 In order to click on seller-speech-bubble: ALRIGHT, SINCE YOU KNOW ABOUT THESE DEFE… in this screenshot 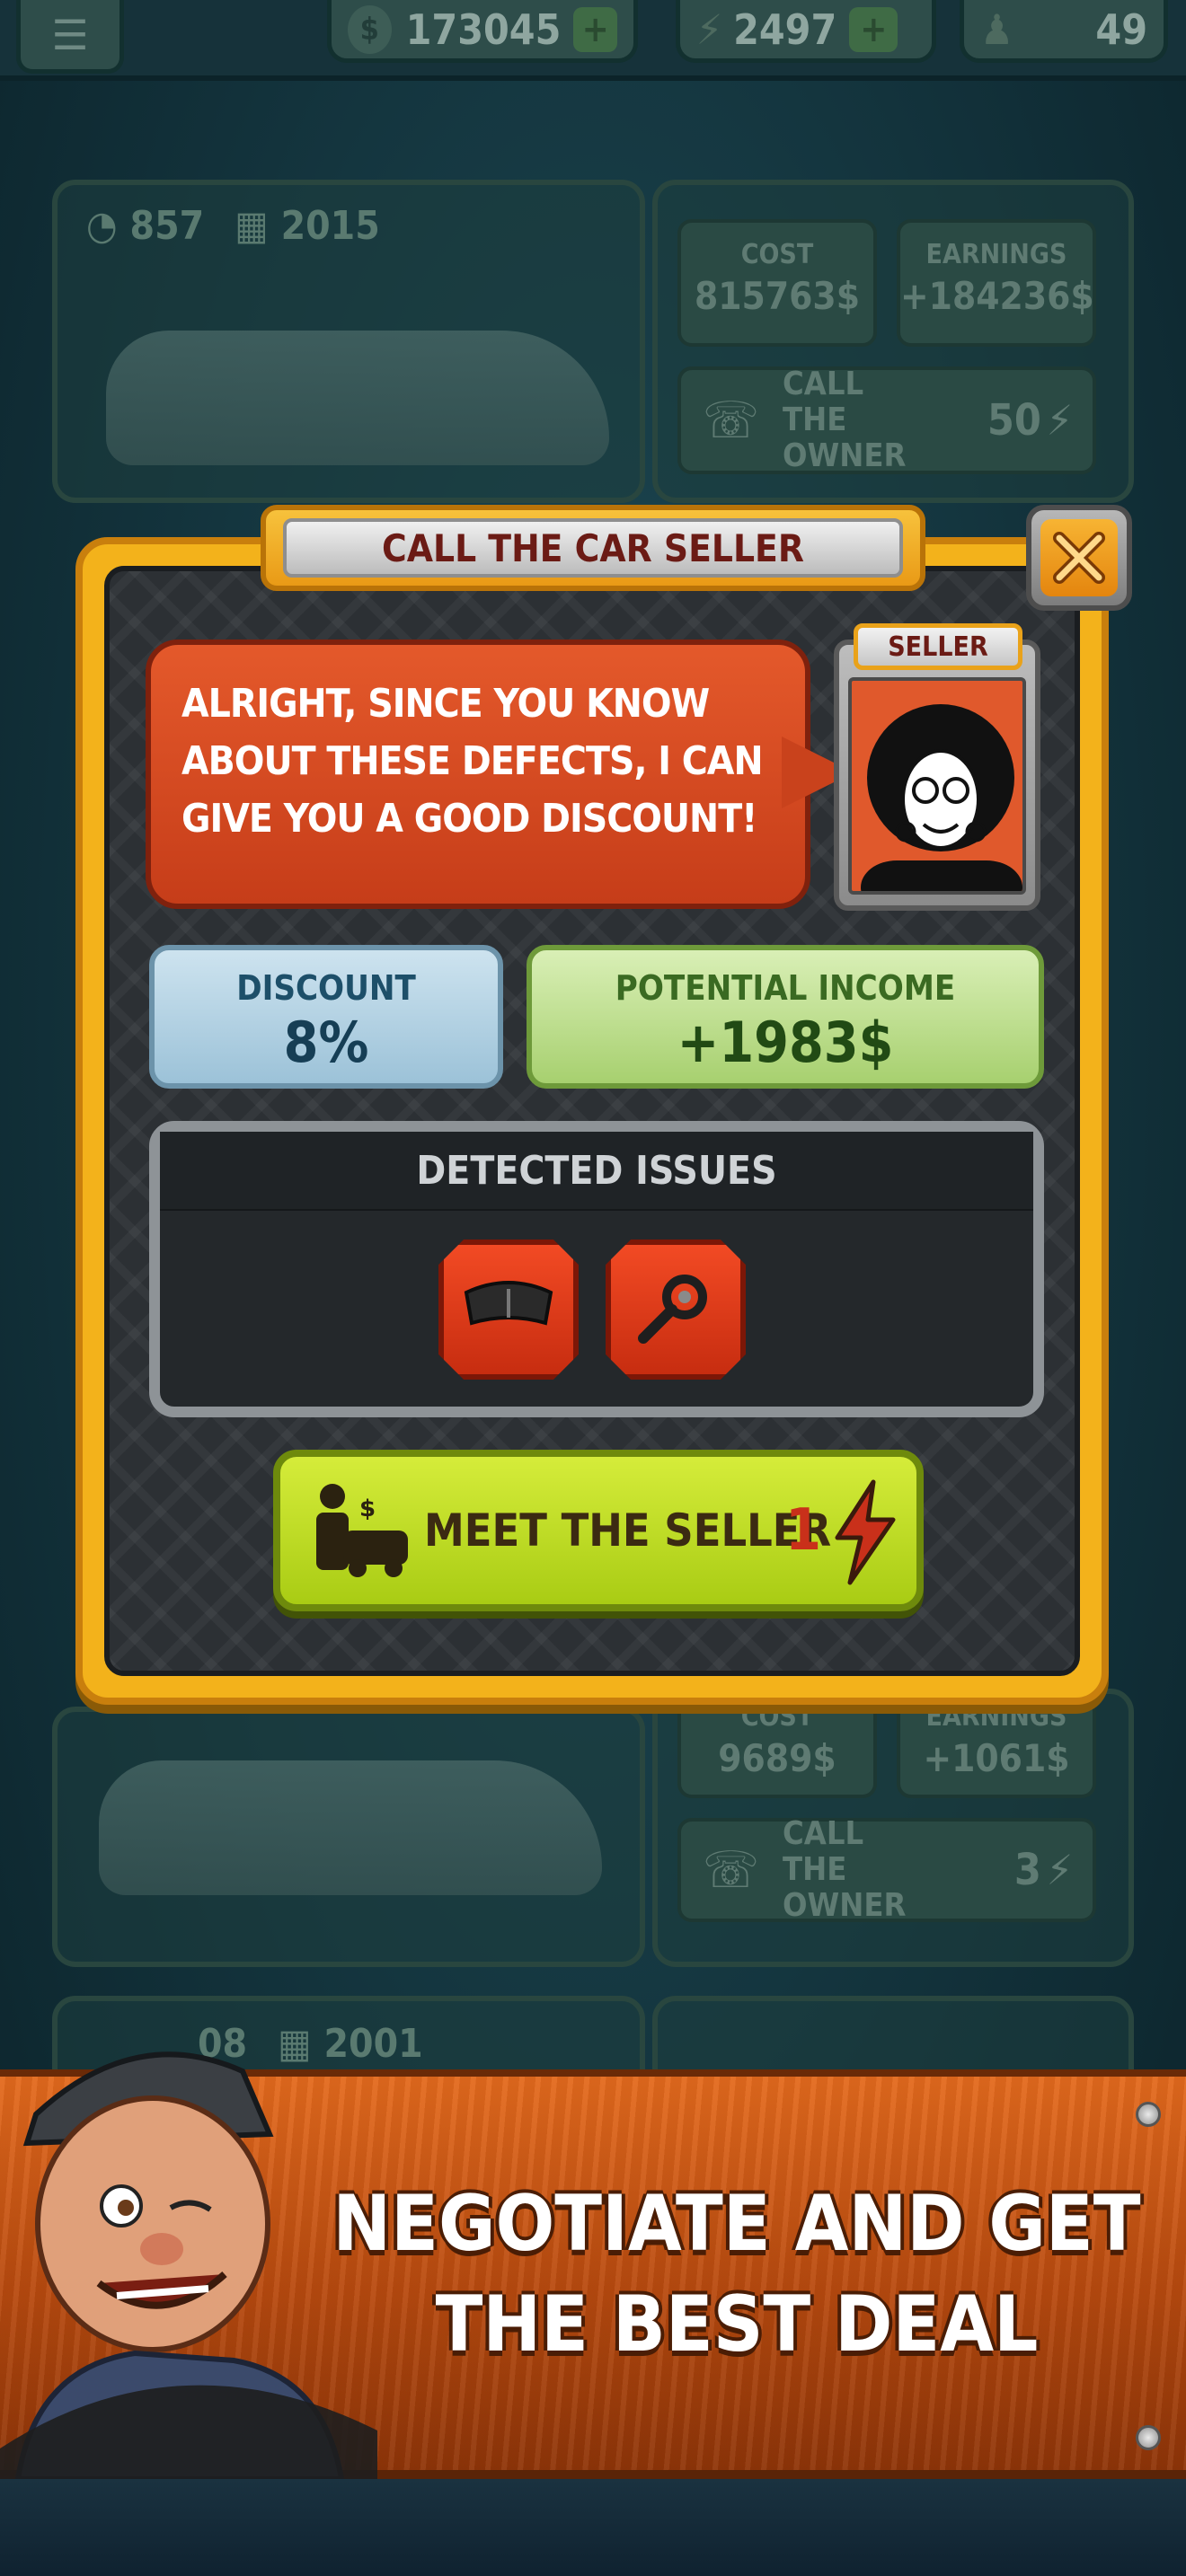, I will do `click(478, 774)`.